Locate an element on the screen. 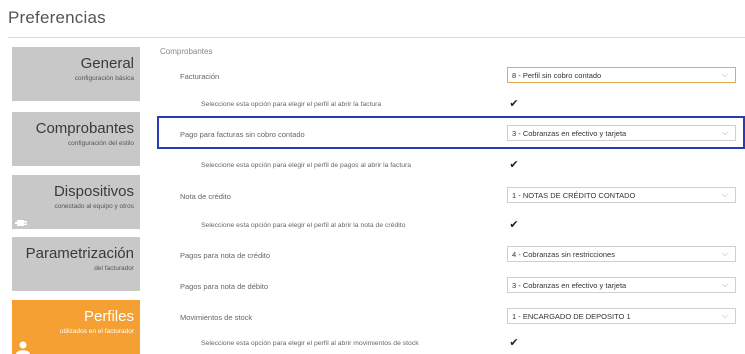 Image resolution: width=745 pixels, height=354 pixels. pago-facturas-select: 3 - Cobranzas en efectivo y tarjeta ⌵ is located at coordinates (621, 133).